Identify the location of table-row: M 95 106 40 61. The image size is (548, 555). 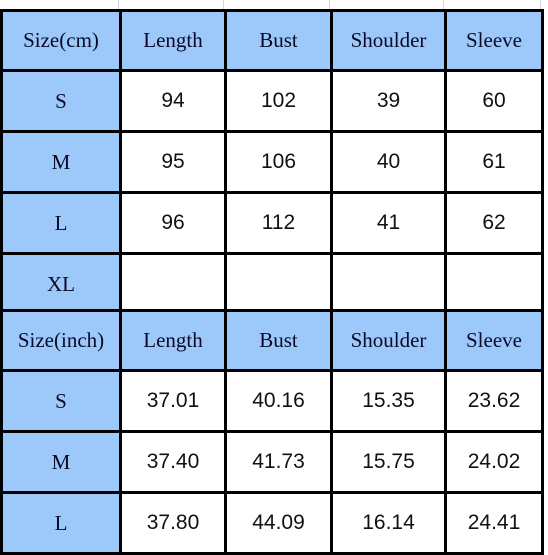
(272, 162).